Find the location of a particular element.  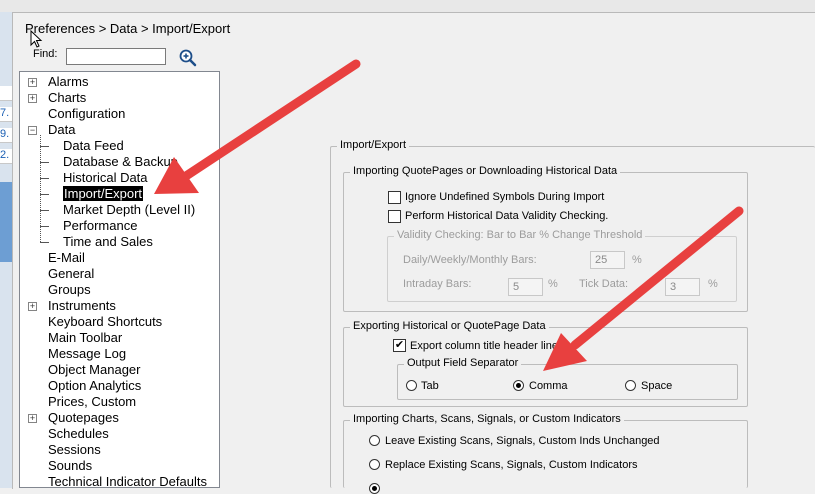

tree-item: Keyboard Shortcuts is located at coordinates (105, 322).